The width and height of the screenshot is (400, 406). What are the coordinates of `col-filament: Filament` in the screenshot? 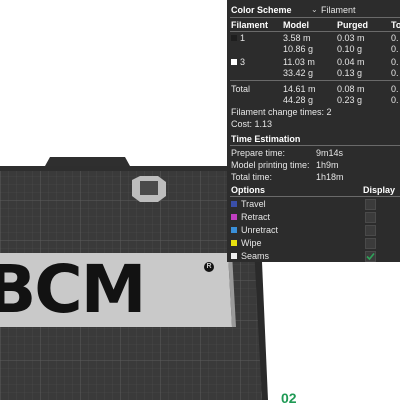 It's located at (250, 25).